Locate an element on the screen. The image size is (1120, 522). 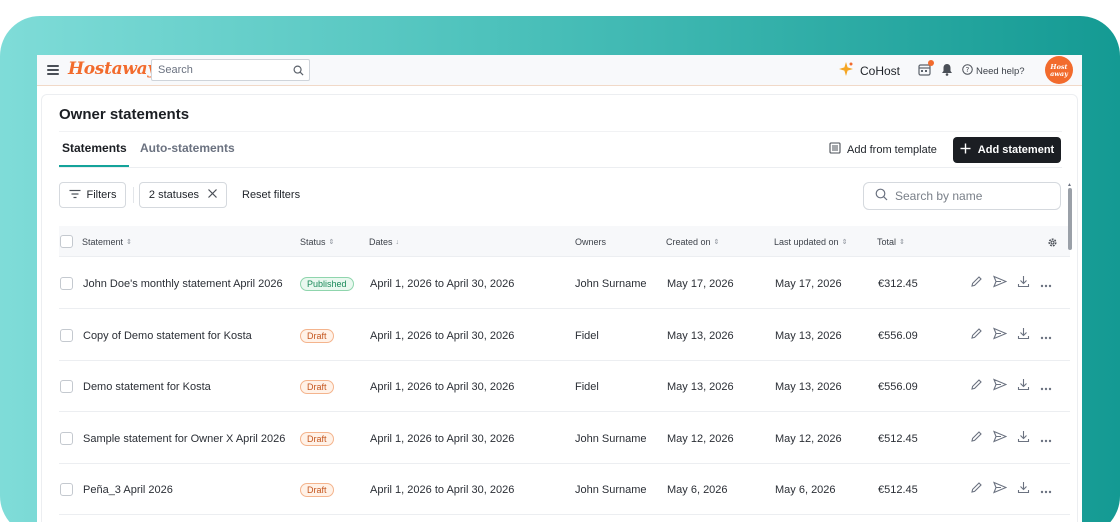
gear-icon is located at coordinates (1052, 244).